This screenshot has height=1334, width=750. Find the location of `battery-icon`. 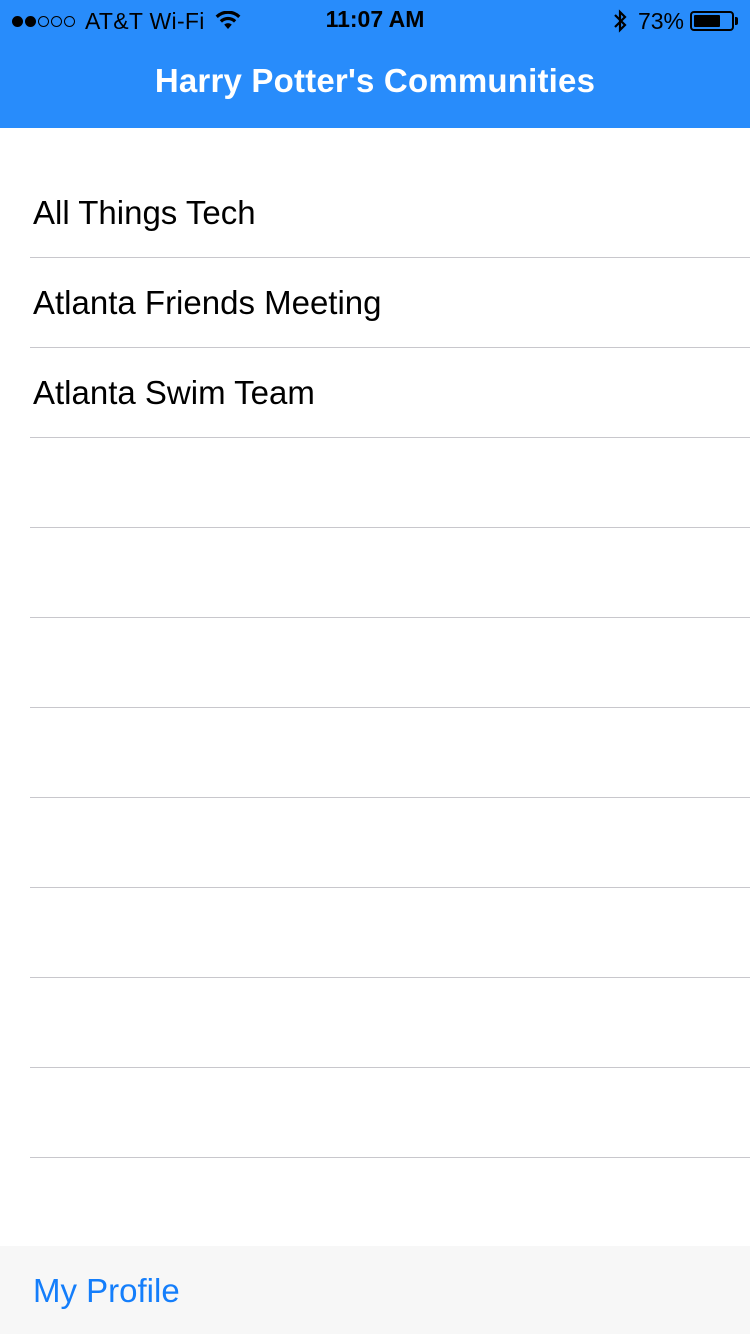

battery-icon is located at coordinates (714, 21).